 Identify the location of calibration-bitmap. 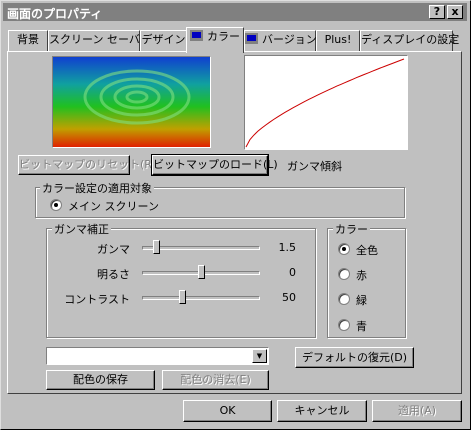
(131, 102).